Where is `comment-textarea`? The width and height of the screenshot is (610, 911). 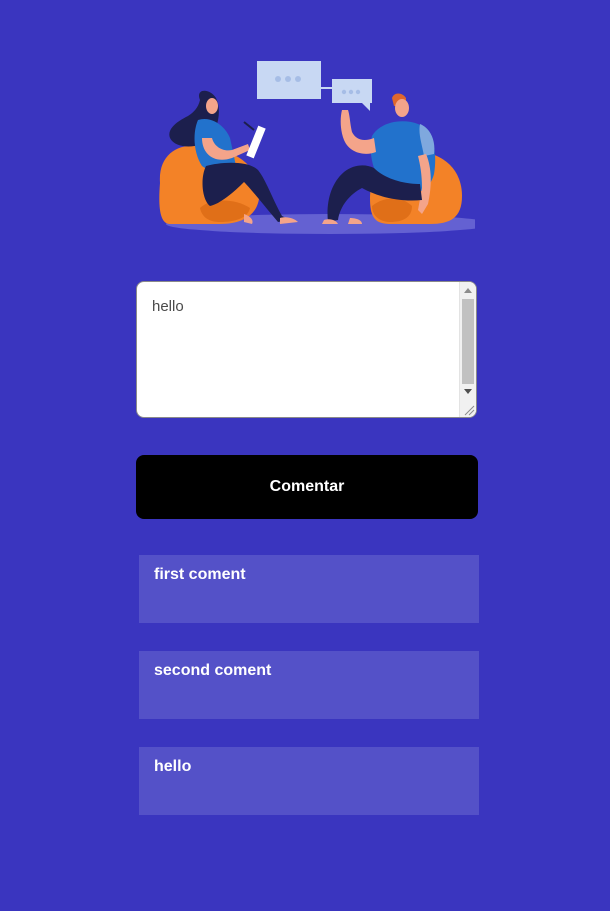 comment-textarea is located at coordinates (299, 349).